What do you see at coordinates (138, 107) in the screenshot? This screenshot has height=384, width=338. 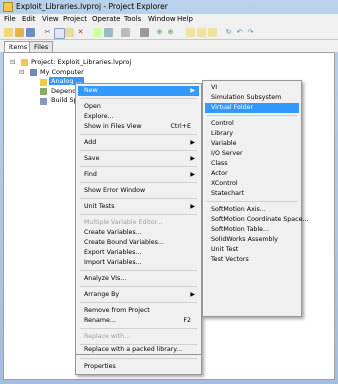 I see `menu-item-open: Open` at bounding box center [138, 107].